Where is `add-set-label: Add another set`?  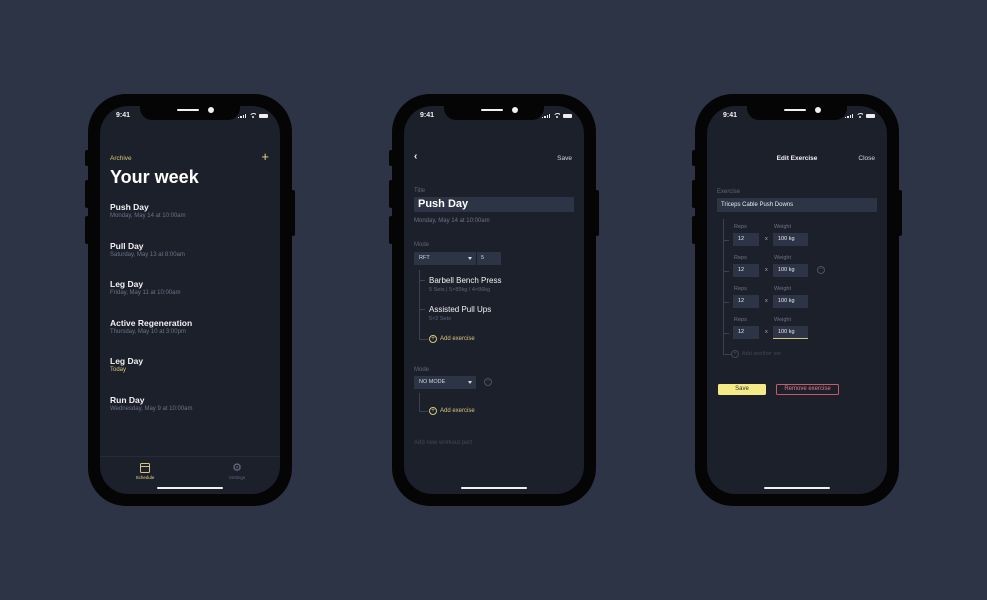
add-set-label: Add another set is located at coordinates (761, 354).